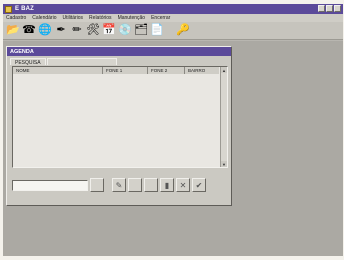  I want to click on grid-header: NOME FONE 1 FONE 2 BAIRRO, so click(116, 70).